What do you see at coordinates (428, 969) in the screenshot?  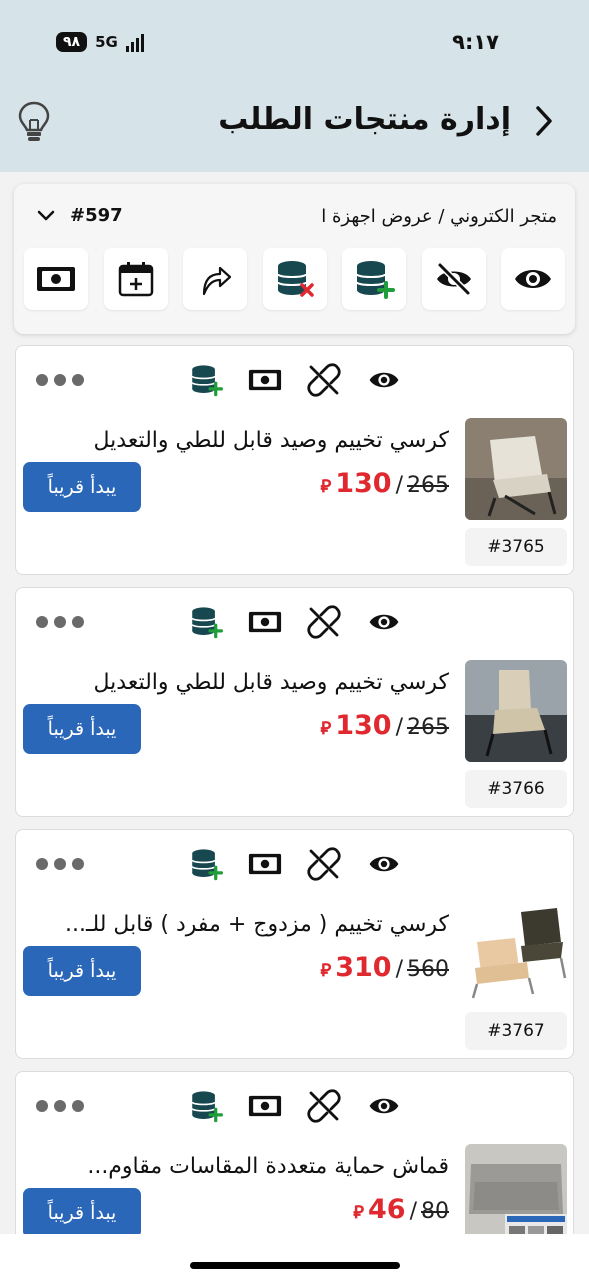 I see `old-price: 560` at bounding box center [428, 969].